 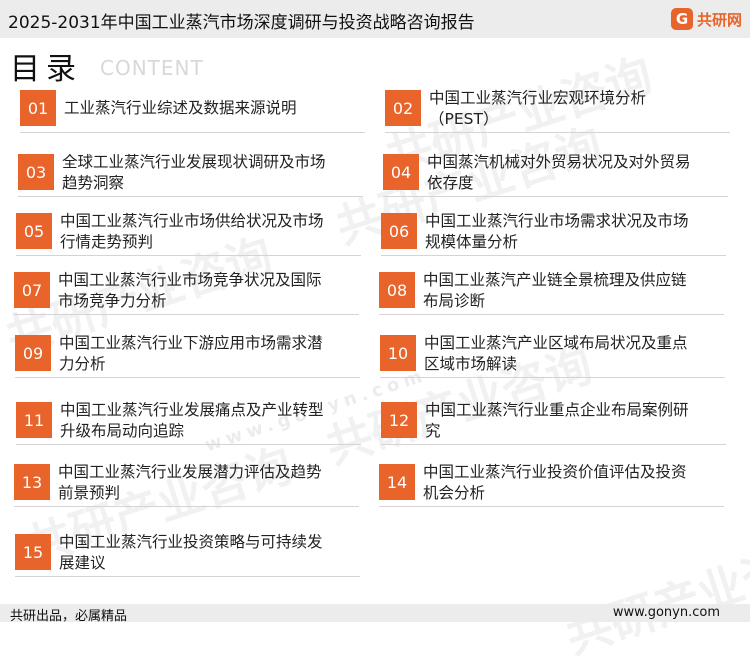 I want to click on toc-item: 06 中国工业蒸汽行业市场需求状况及市场规模体量分析, so click(x=556, y=240).